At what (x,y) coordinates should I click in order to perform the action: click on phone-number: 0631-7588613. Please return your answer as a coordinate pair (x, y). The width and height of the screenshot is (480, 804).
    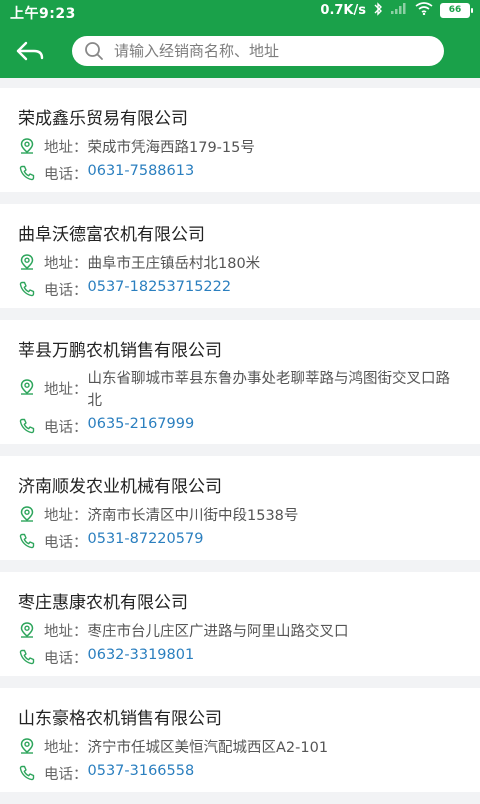
    Looking at the image, I should click on (141, 171).